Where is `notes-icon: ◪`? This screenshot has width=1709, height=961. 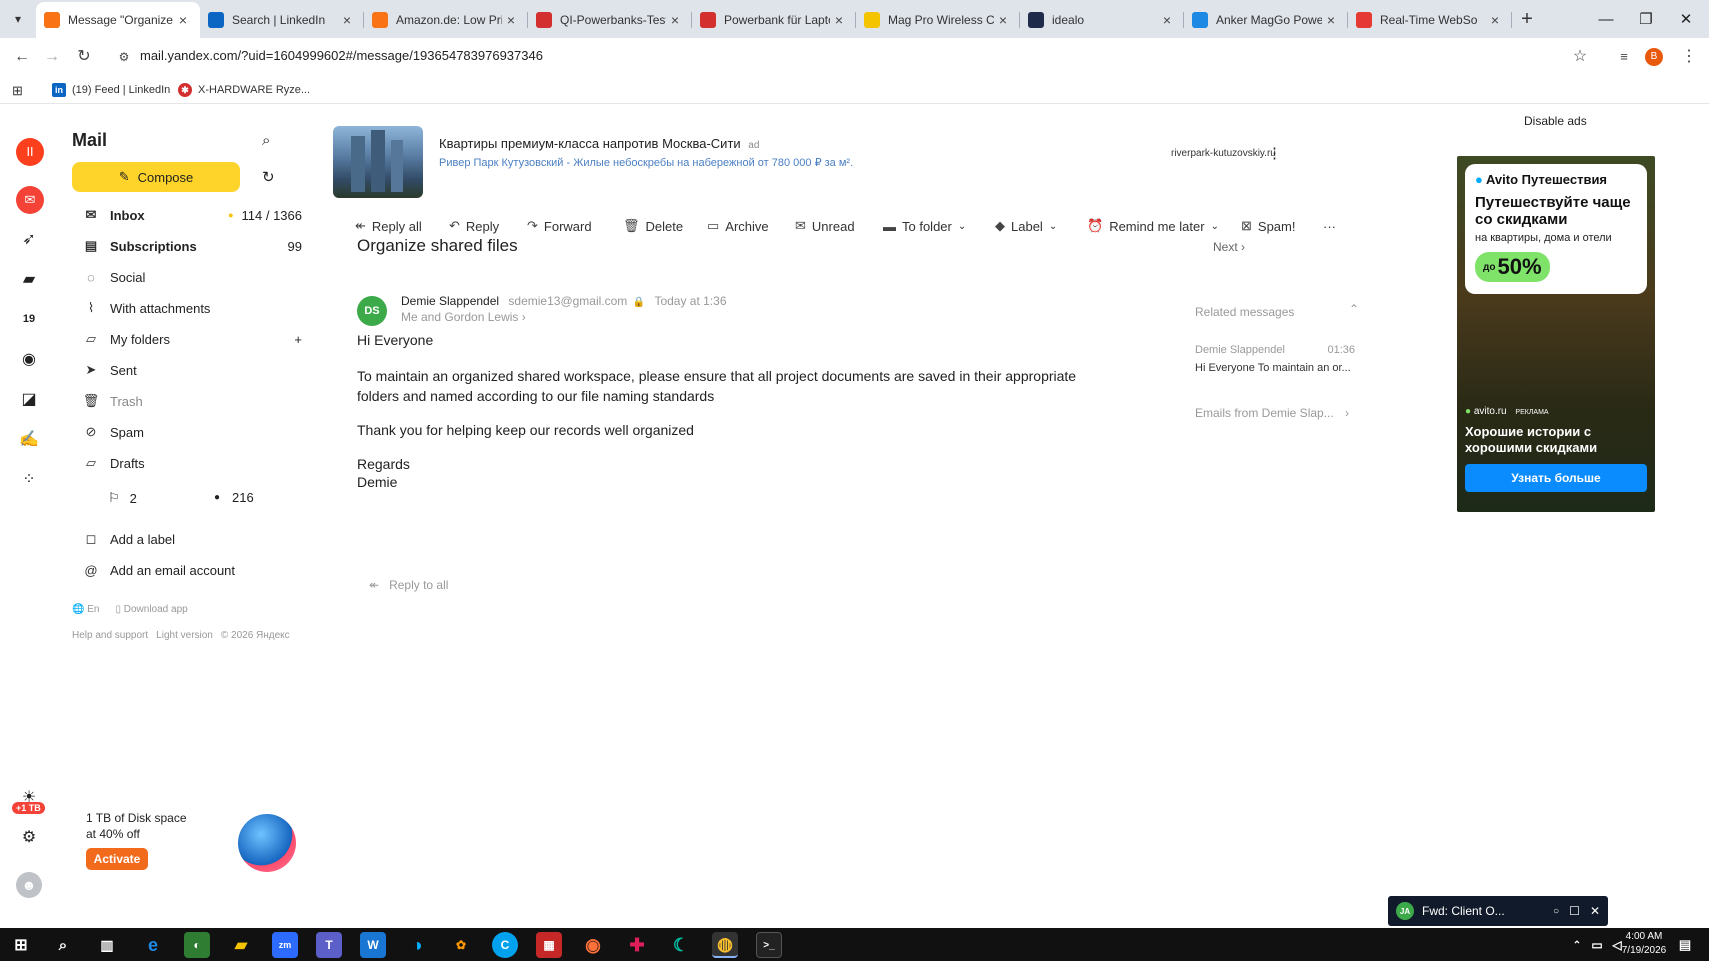 notes-icon: ◪ is located at coordinates (29, 399).